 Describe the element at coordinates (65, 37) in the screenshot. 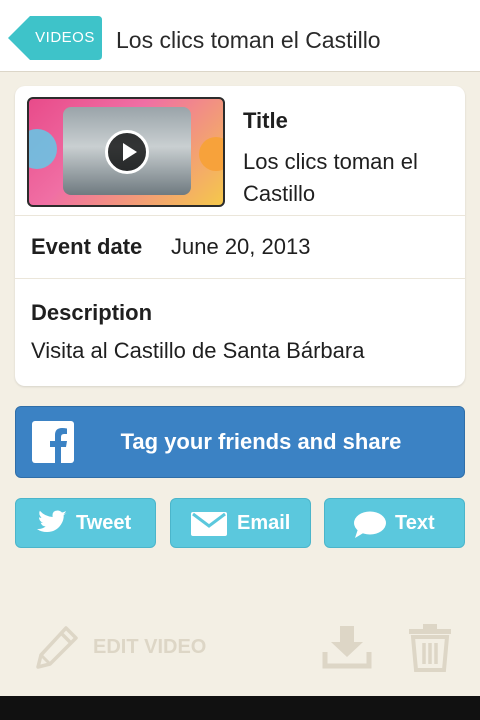

I see `back-button-label: VIDEOS` at that location.